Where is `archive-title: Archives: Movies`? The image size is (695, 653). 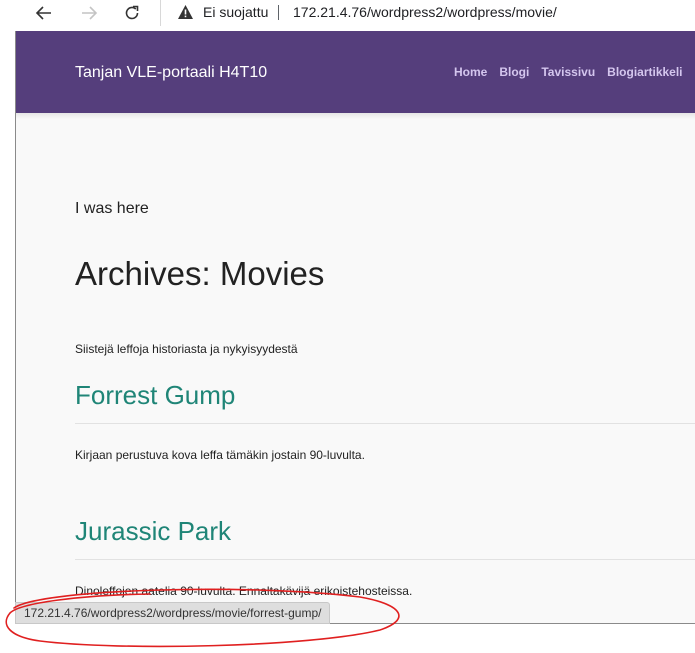 archive-title: Archives: Movies is located at coordinates (200, 273).